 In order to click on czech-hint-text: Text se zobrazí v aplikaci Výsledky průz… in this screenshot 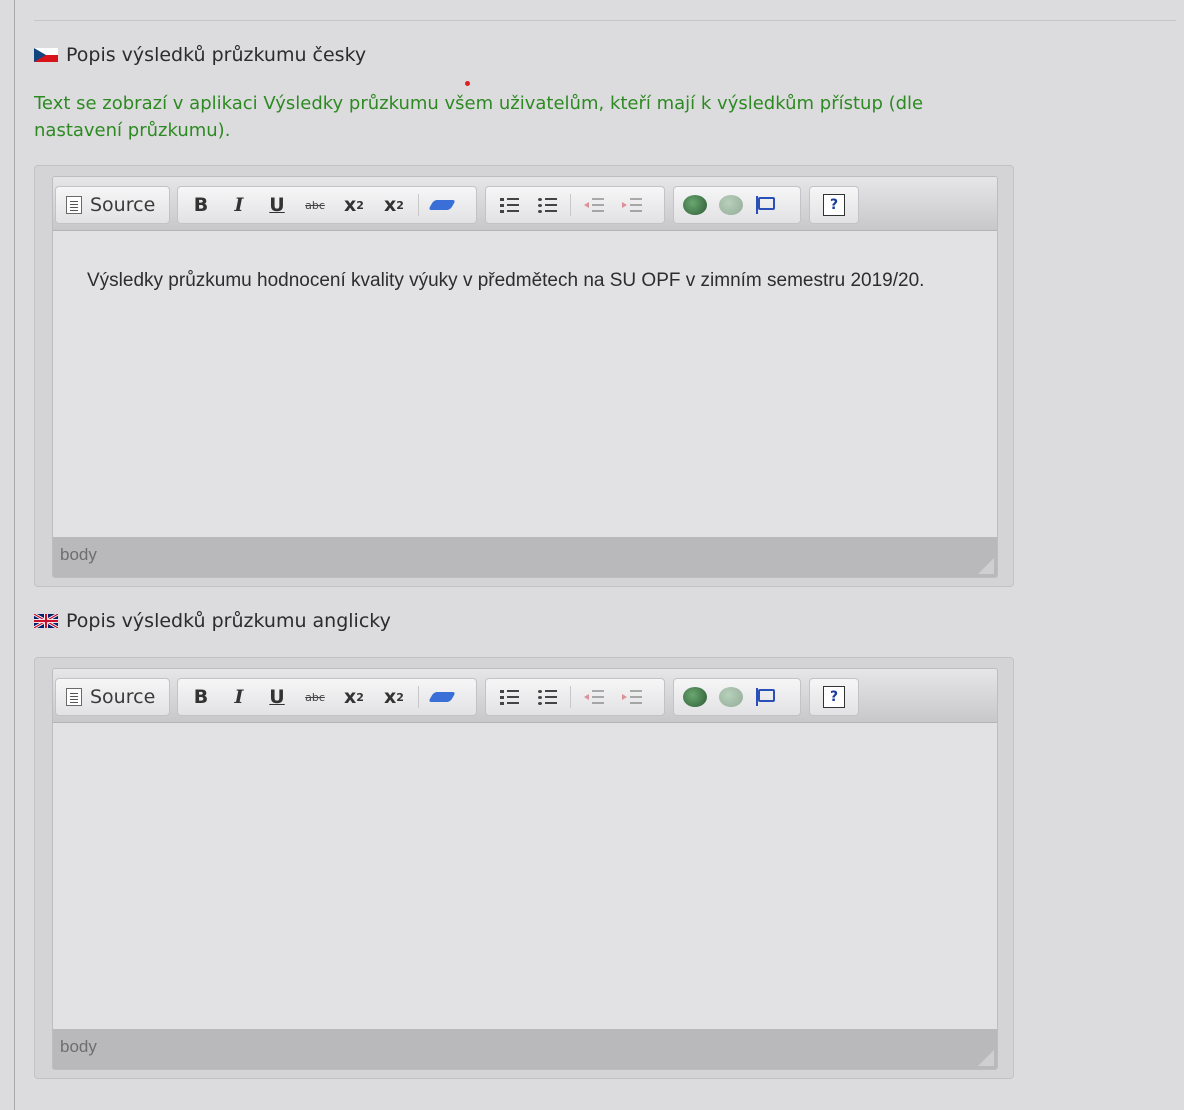, I will do `click(479, 117)`.